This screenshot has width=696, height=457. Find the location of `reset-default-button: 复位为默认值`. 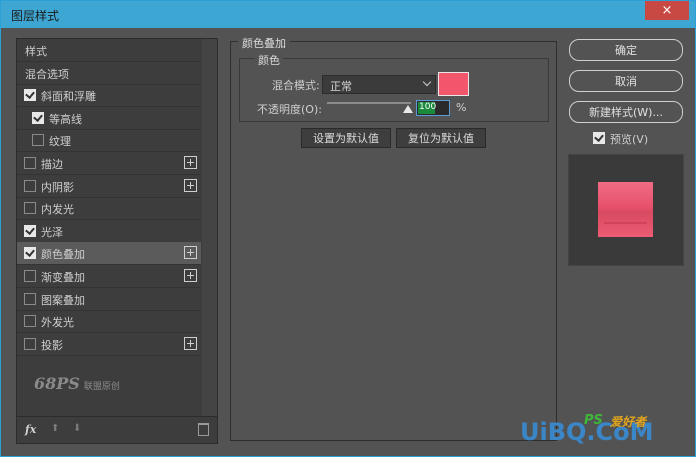

reset-default-button: 复位为默认值 is located at coordinates (441, 138).